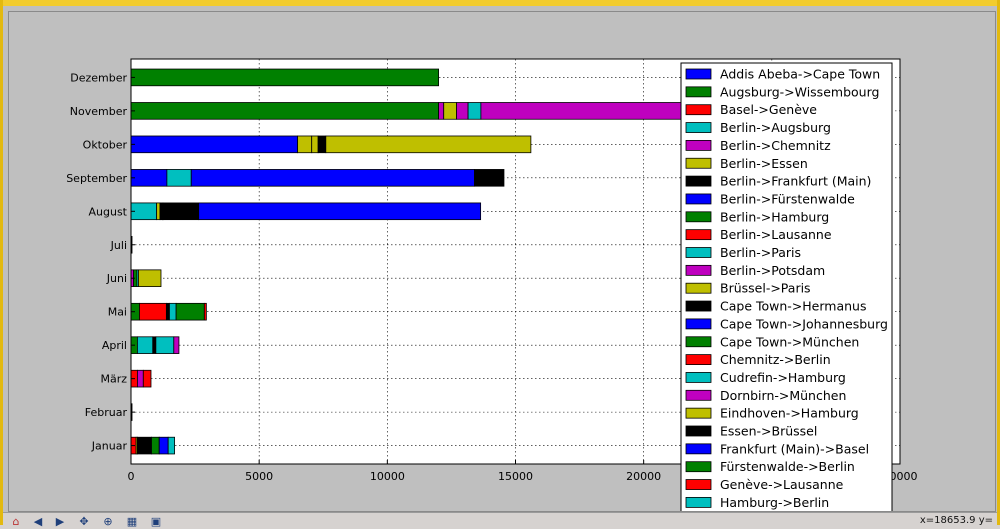 This screenshot has height=529, width=1000. What do you see at coordinates (156, 522) in the screenshot?
I see `save-icon: ▣` at bounding box center [156, 522].